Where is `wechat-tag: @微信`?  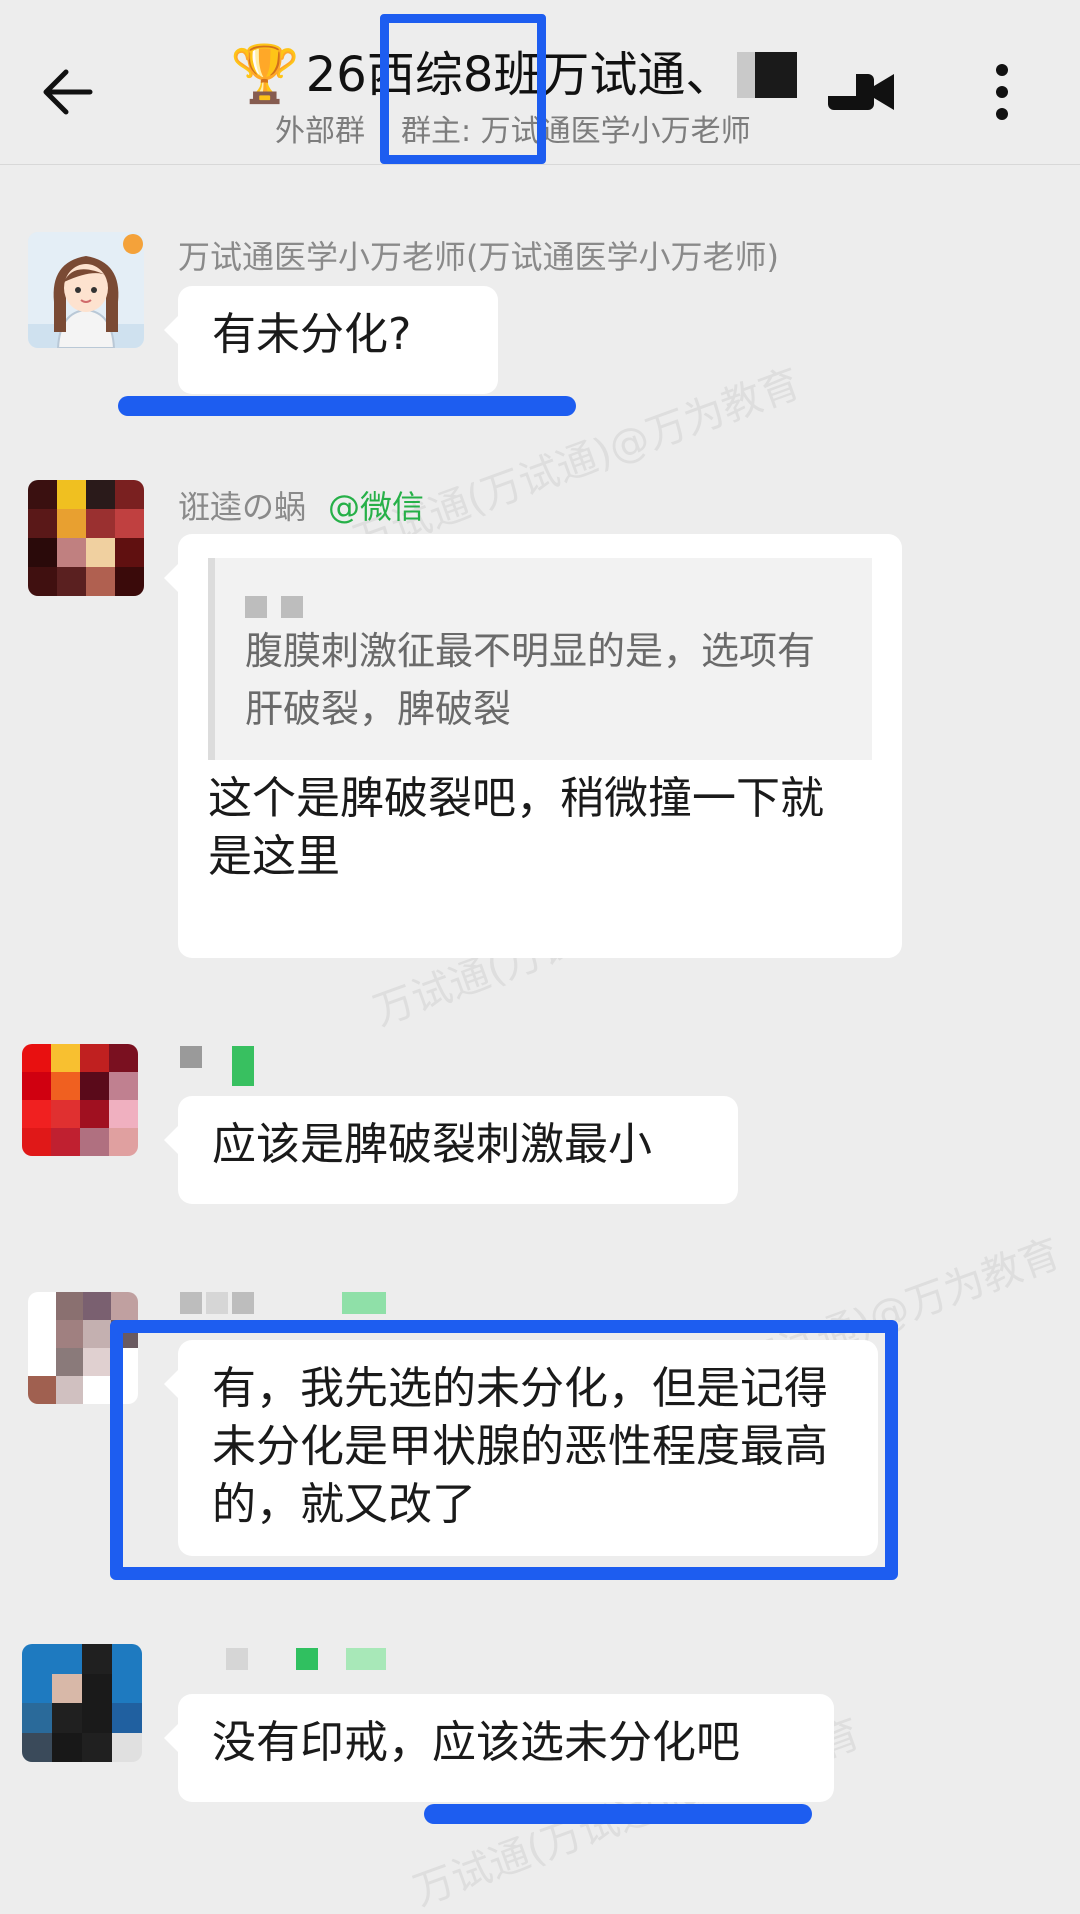
wechat-tag: @微信 is located at coordinates (376, 507).